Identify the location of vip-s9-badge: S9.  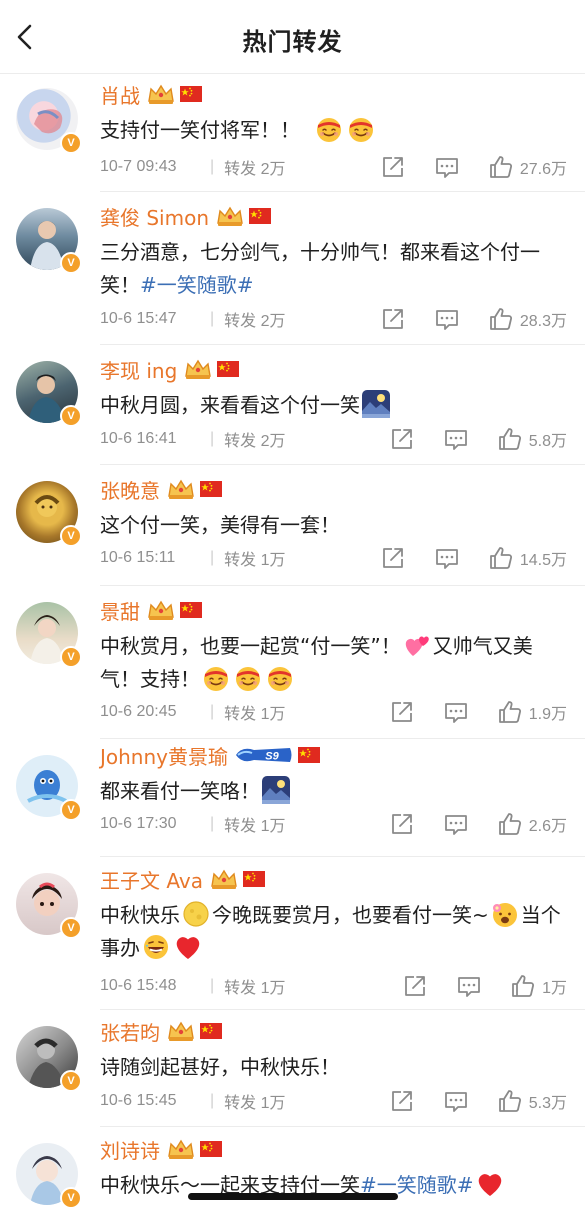
(264, 755).